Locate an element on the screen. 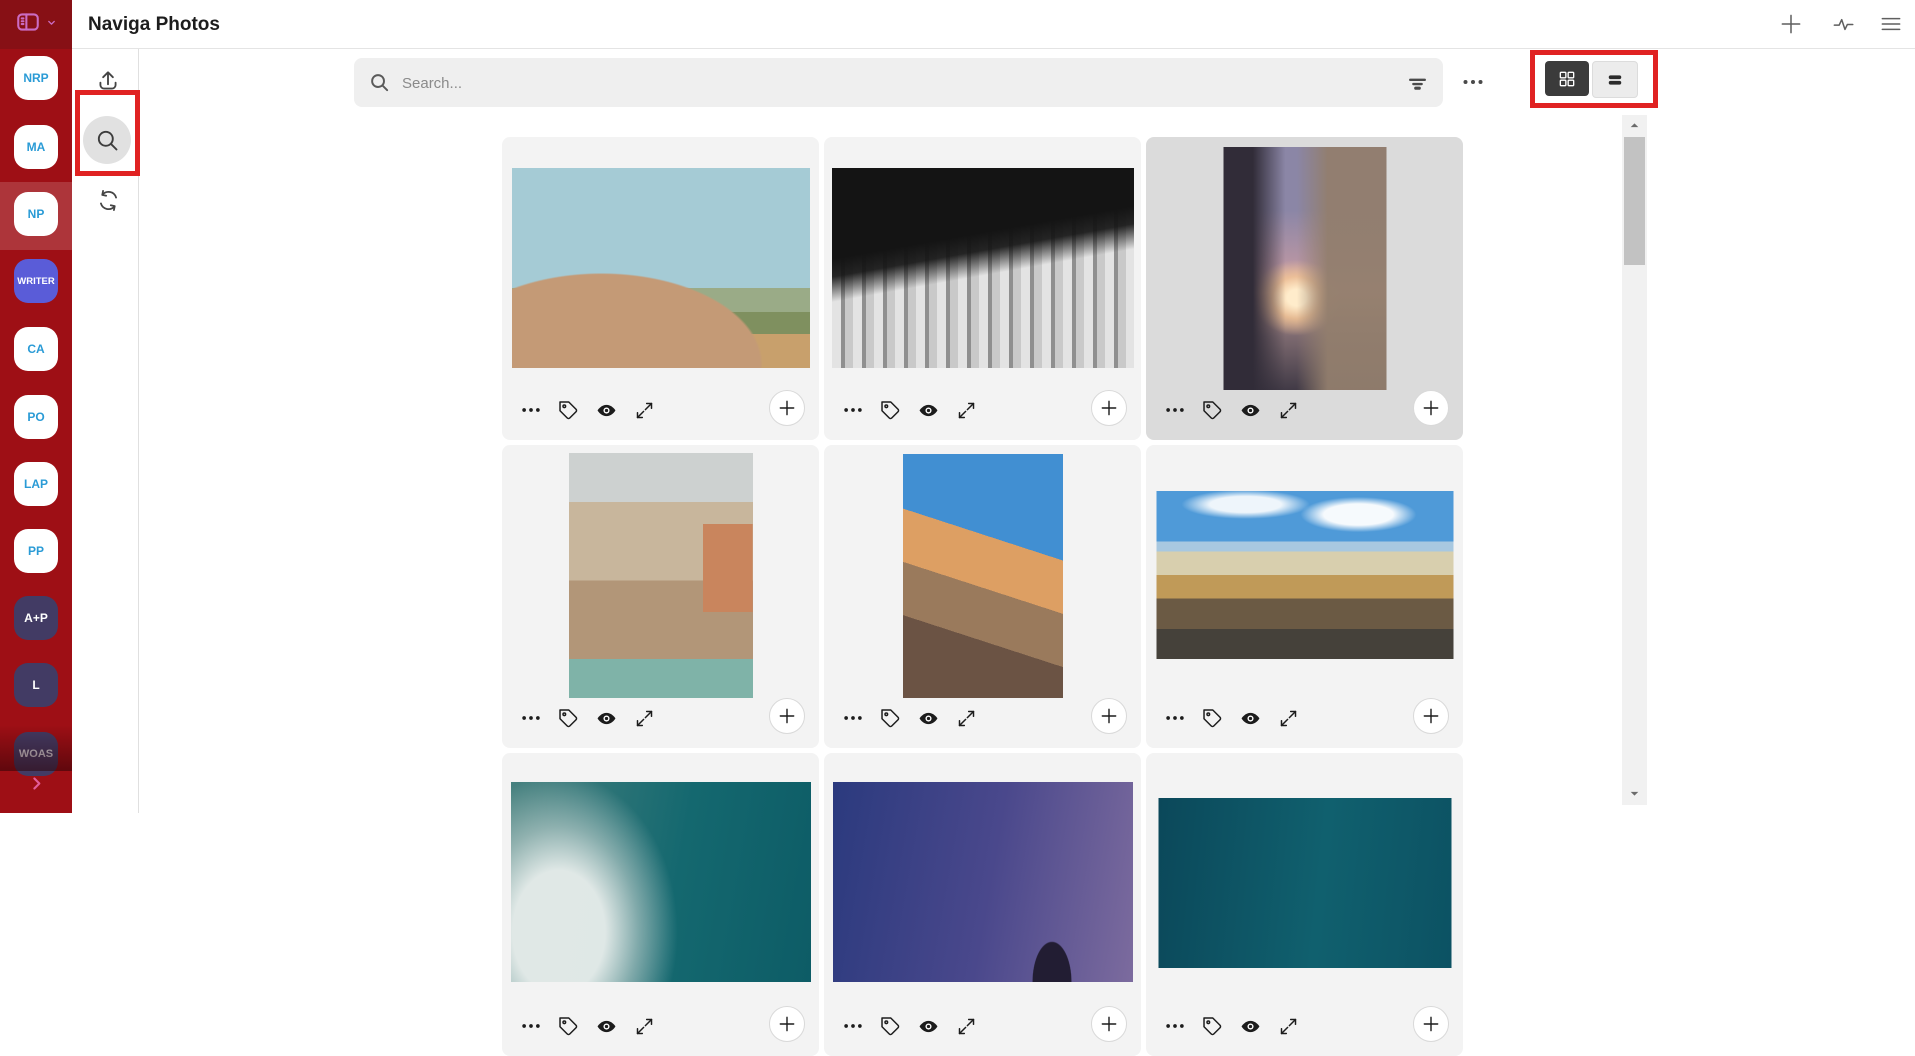 The height and width of the screenshot is (1056, 1915). activity-button is located at coordinates (1843, 24).